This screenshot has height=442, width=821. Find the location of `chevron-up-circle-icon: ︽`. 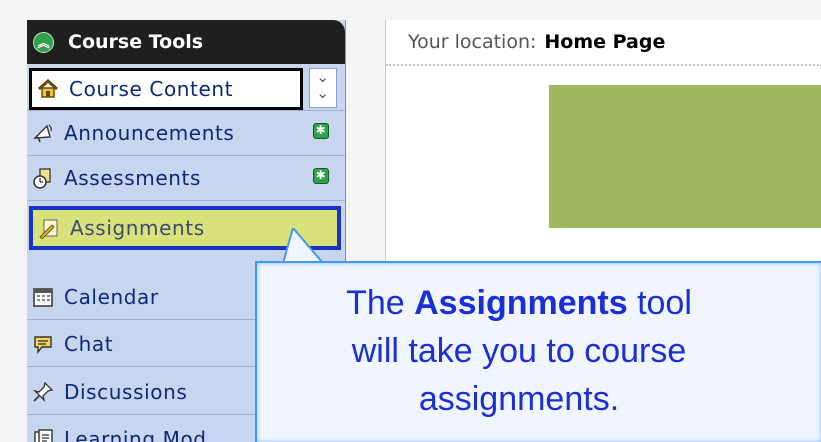

chevron-up-circle-icon: ︽ is located at coordinates (43, 42).